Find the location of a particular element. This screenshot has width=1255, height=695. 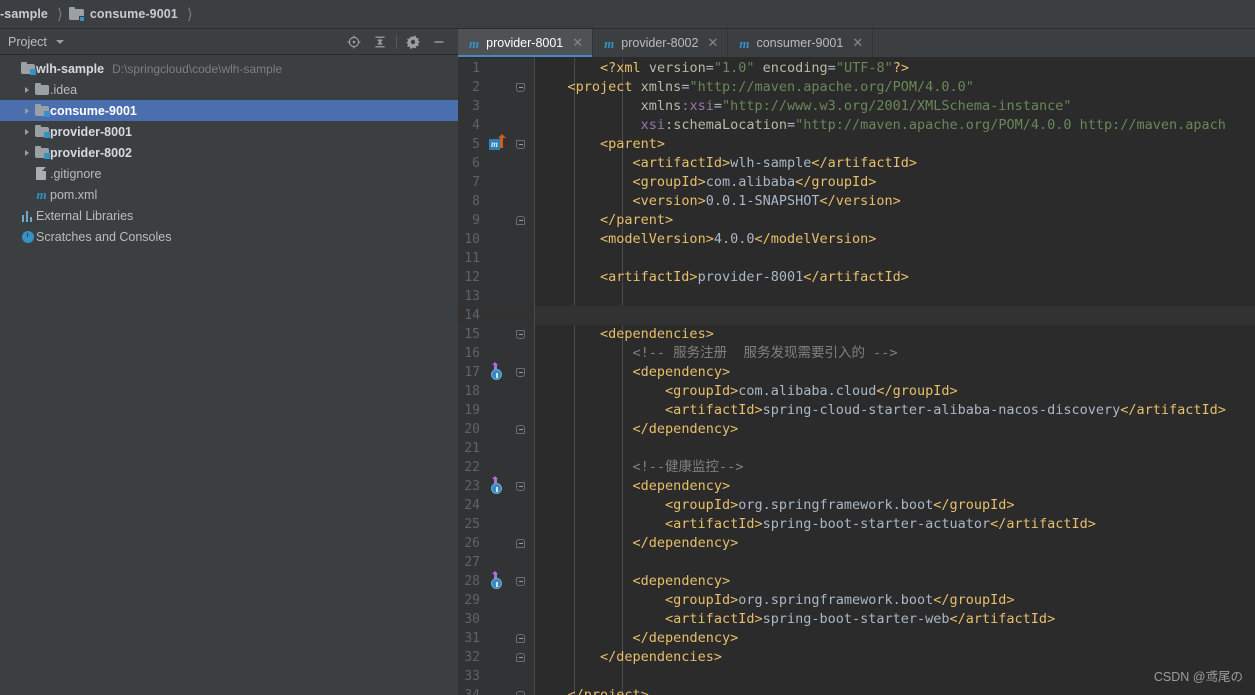

tab-provider-8002: m provider-8002 ✕ is located at coordinates (661, 43).